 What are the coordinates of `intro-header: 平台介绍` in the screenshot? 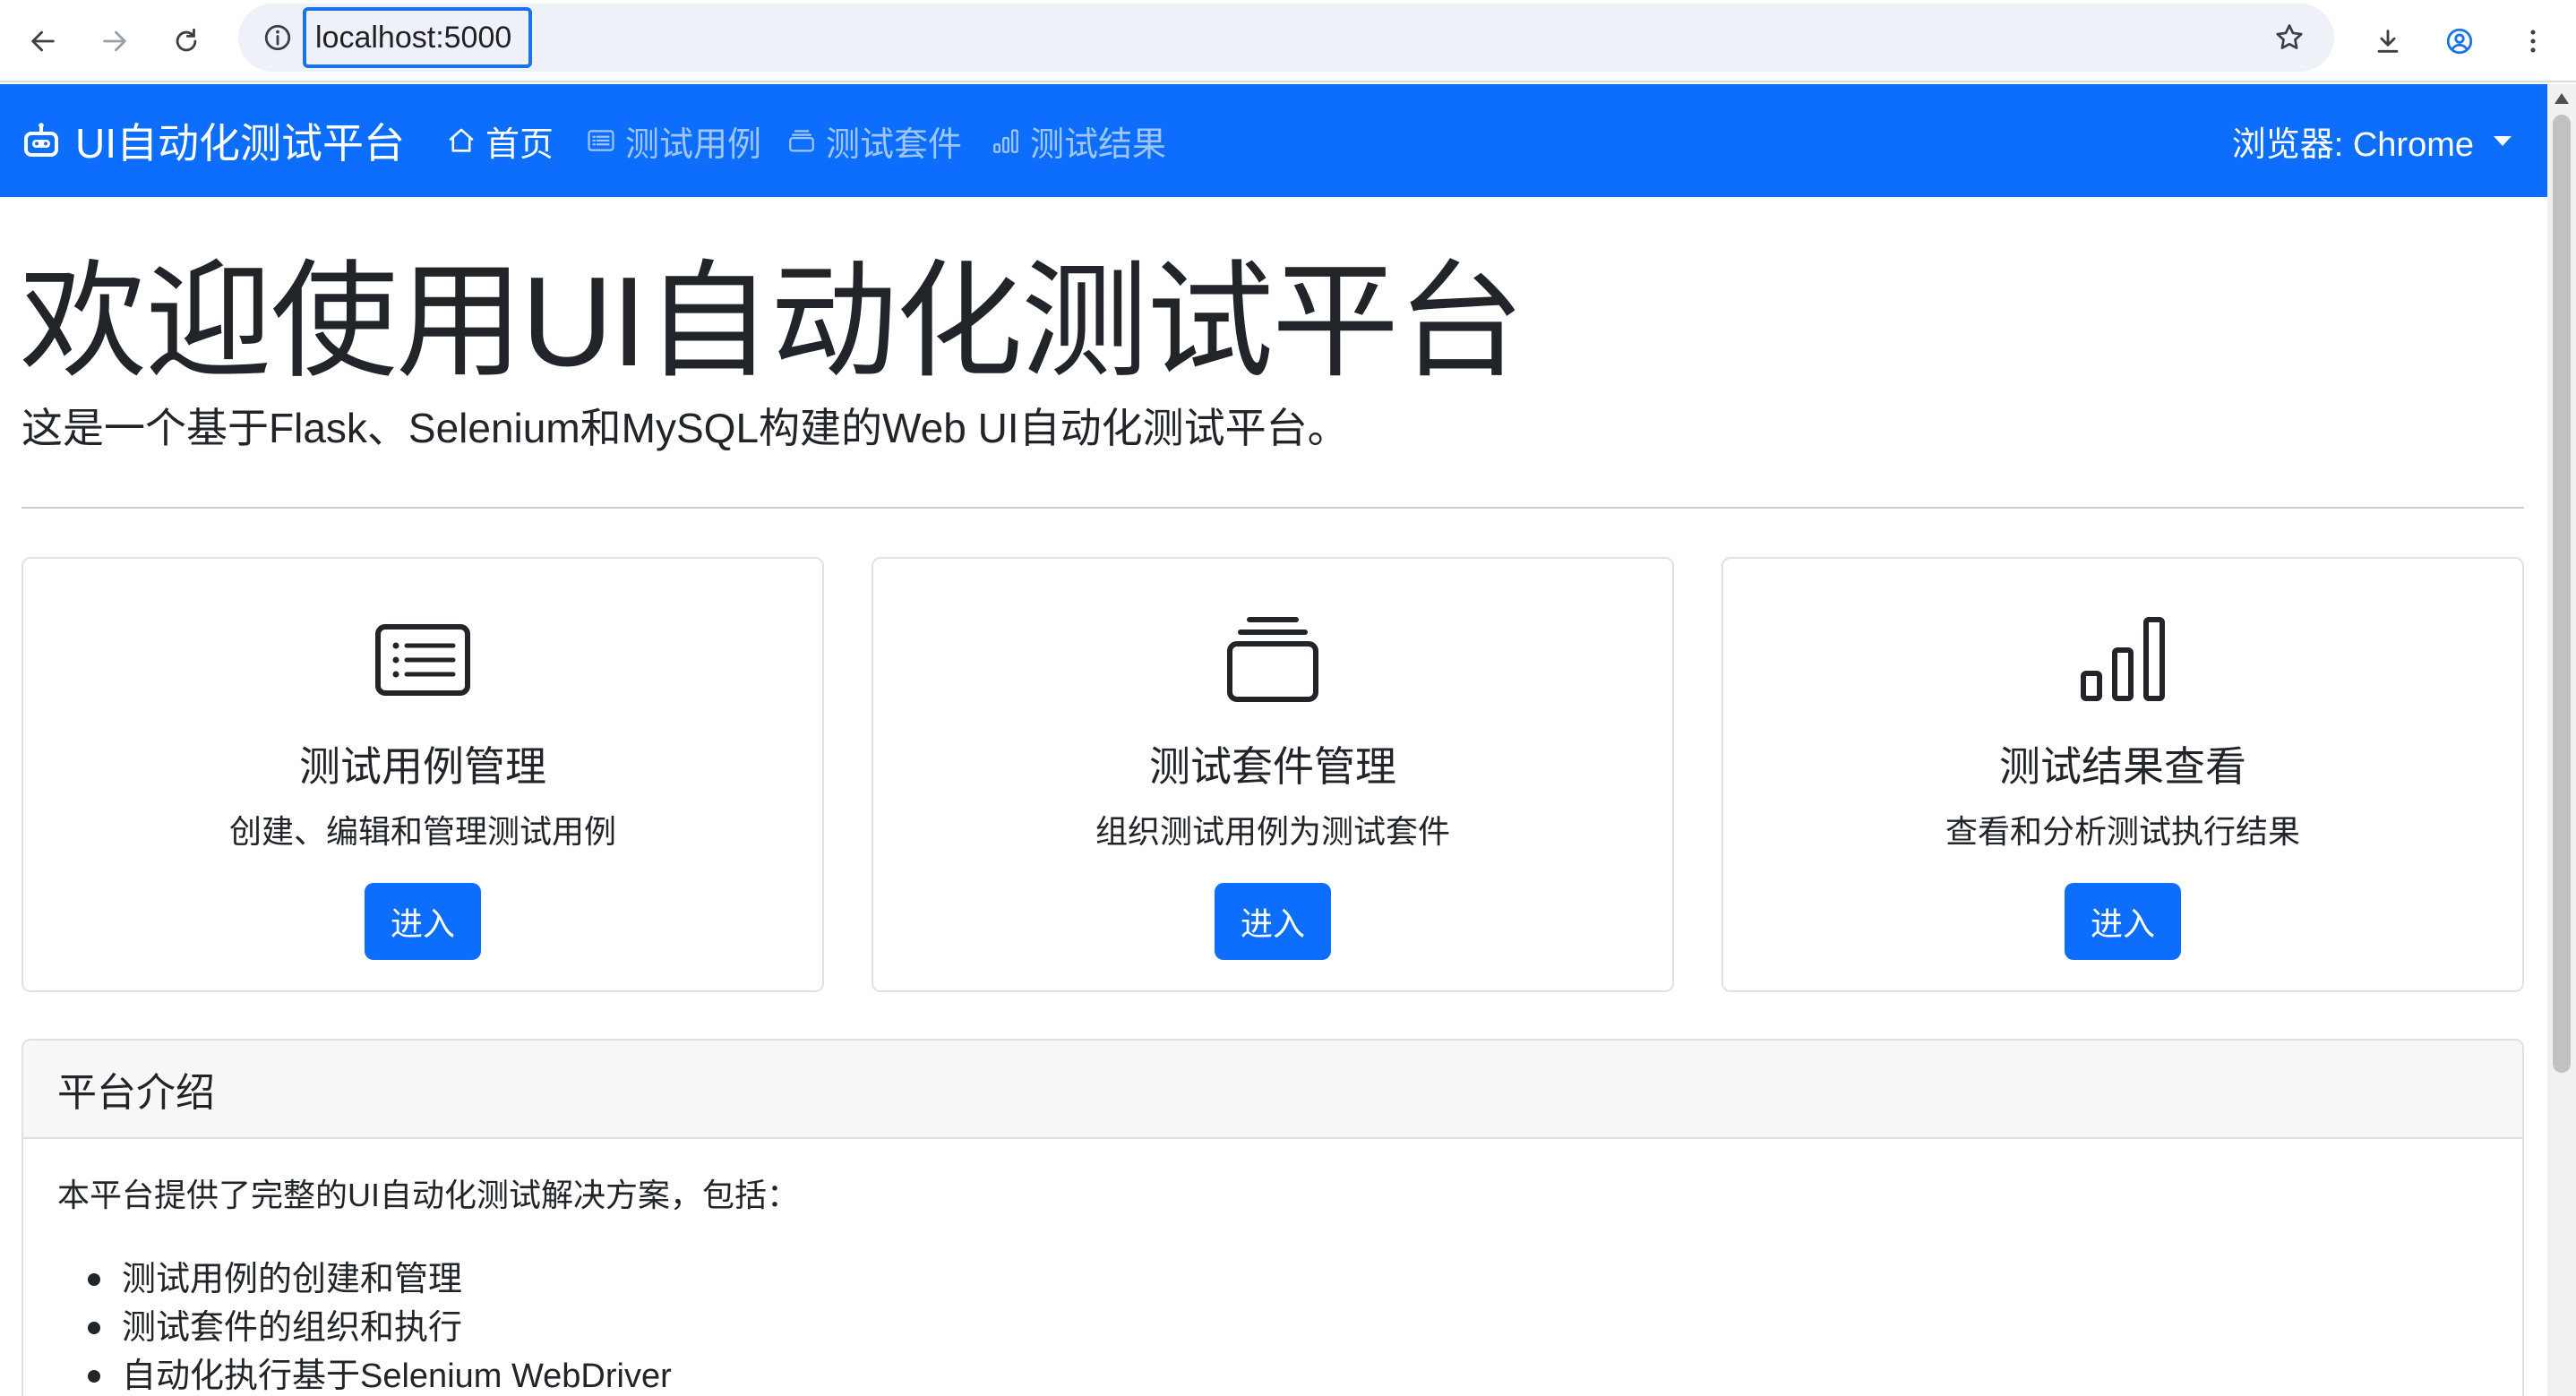 It's located at (1272, 1090).